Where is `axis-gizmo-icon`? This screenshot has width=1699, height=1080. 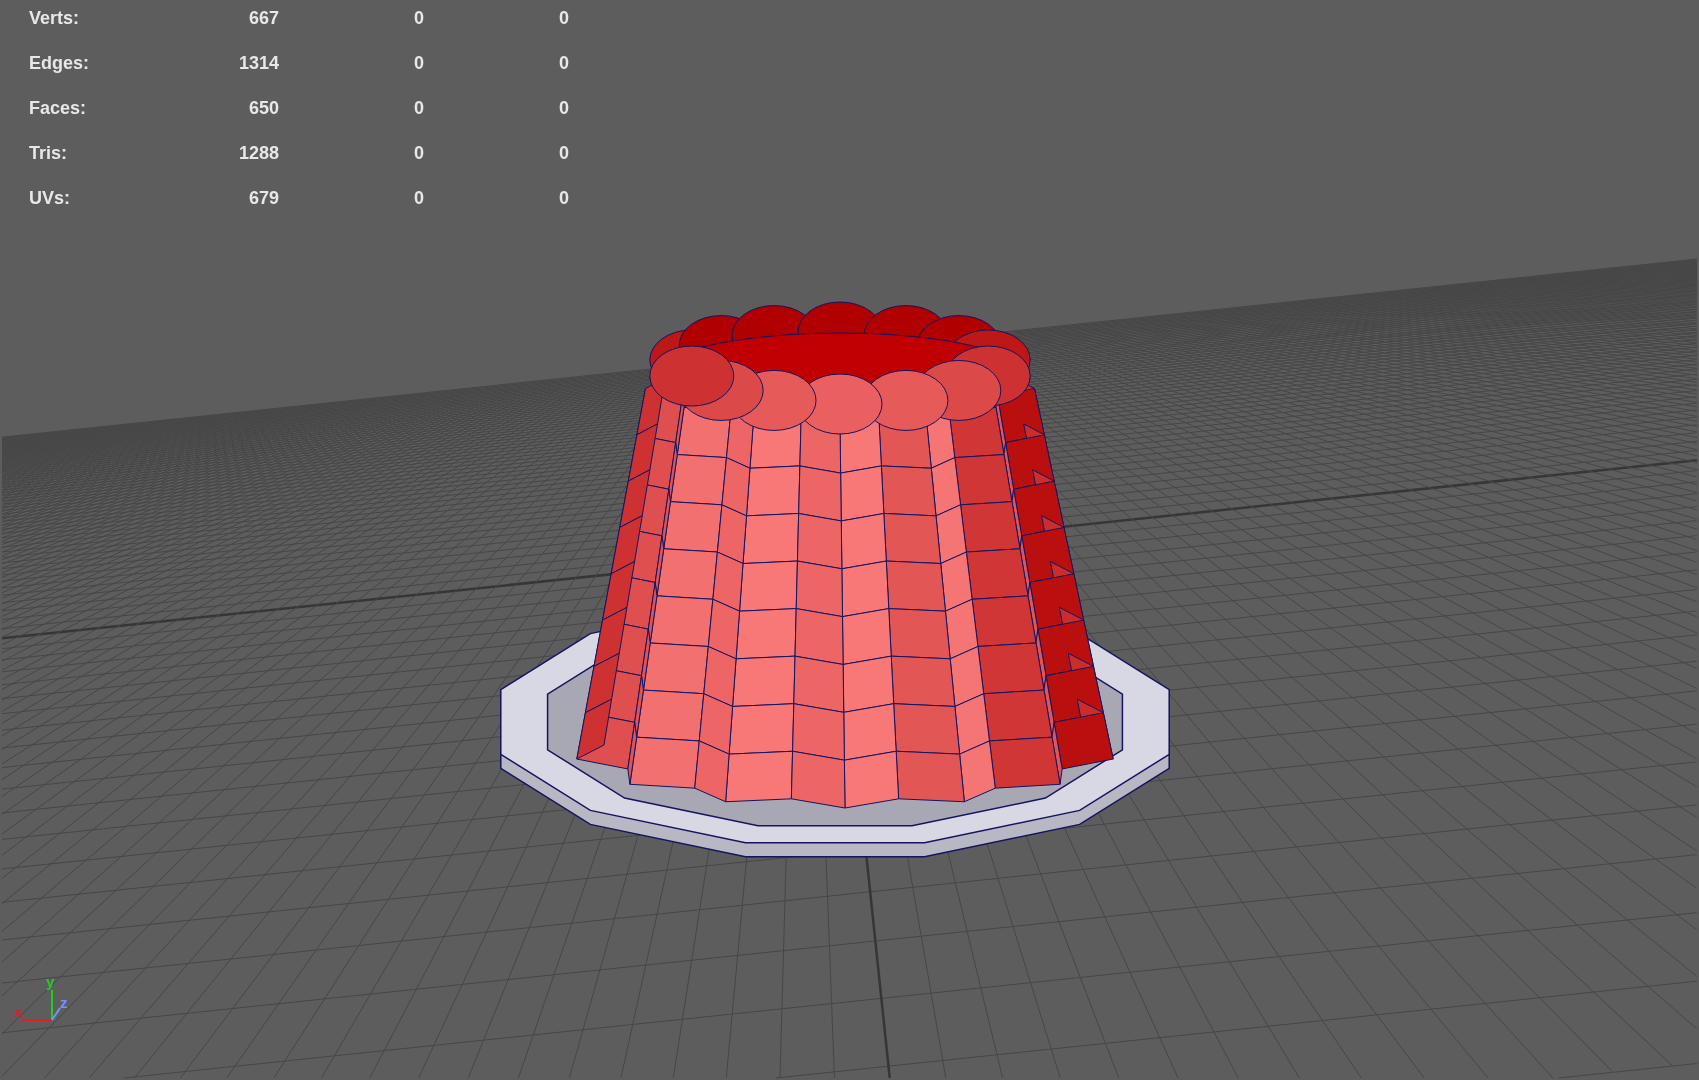
axis-gizmo-icon is located at coordinates (41, 1005).